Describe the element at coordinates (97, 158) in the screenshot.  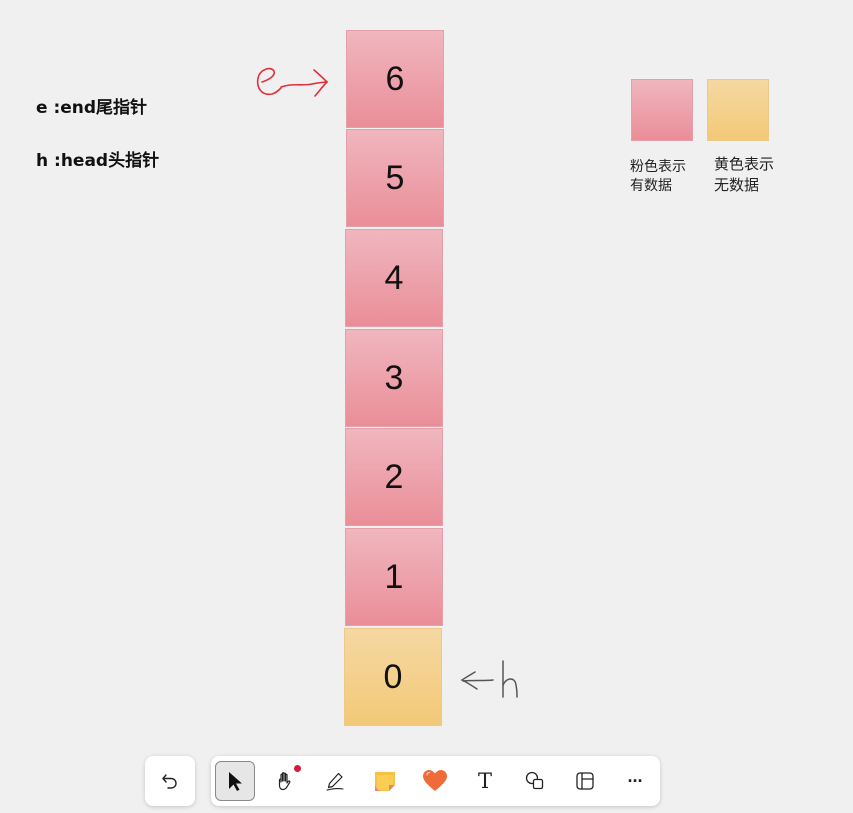
I see `head-pointer-note: h :head头指针` at that location.